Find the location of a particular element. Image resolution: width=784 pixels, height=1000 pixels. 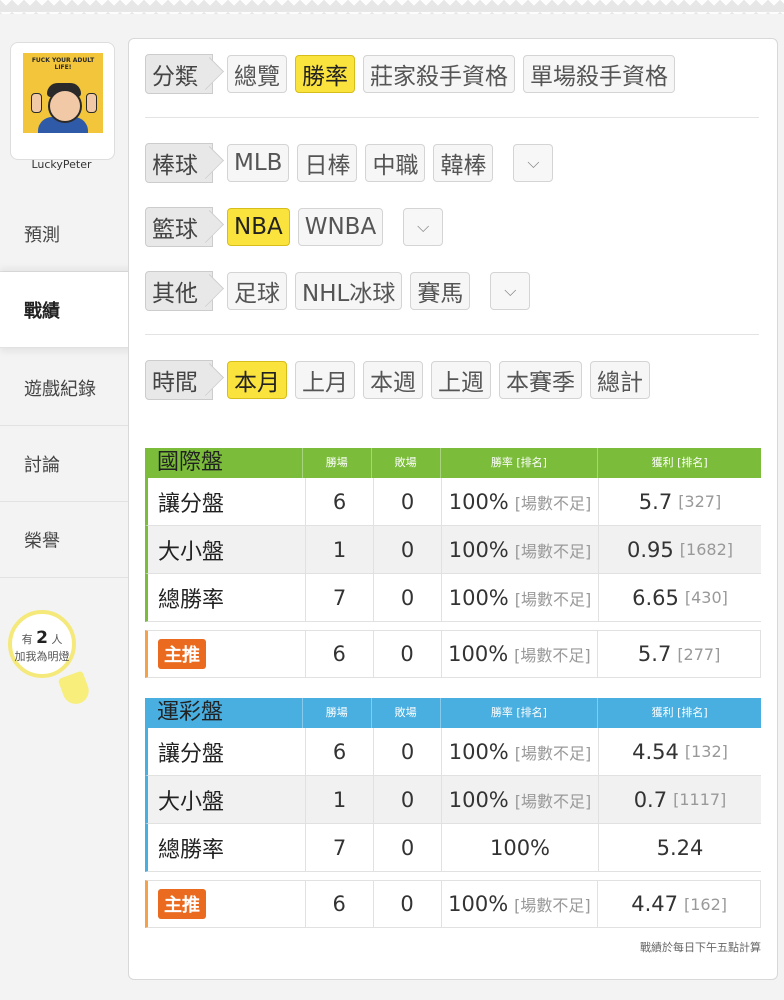

filter-category-label: 分類 is located at coordinates (179, 74).